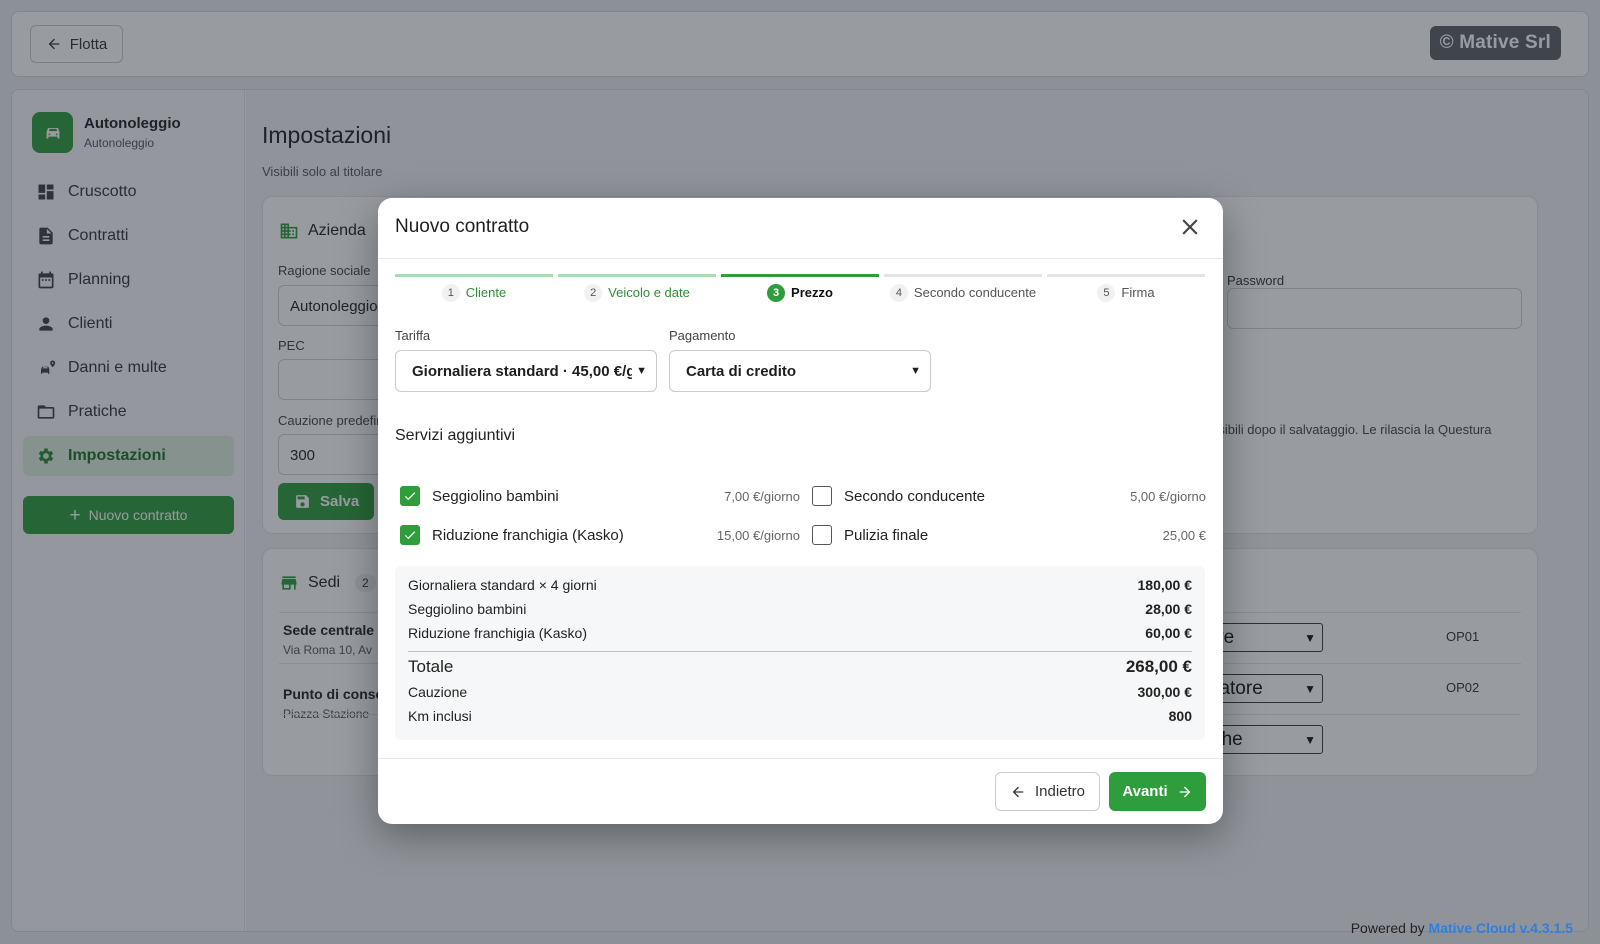  What do you see at coordinates (1009, 496) in the screenshot?
I see `service-secondo-conducente: Secondo conducente 5,00 €/giorno` at bounding box center [1009, 496].